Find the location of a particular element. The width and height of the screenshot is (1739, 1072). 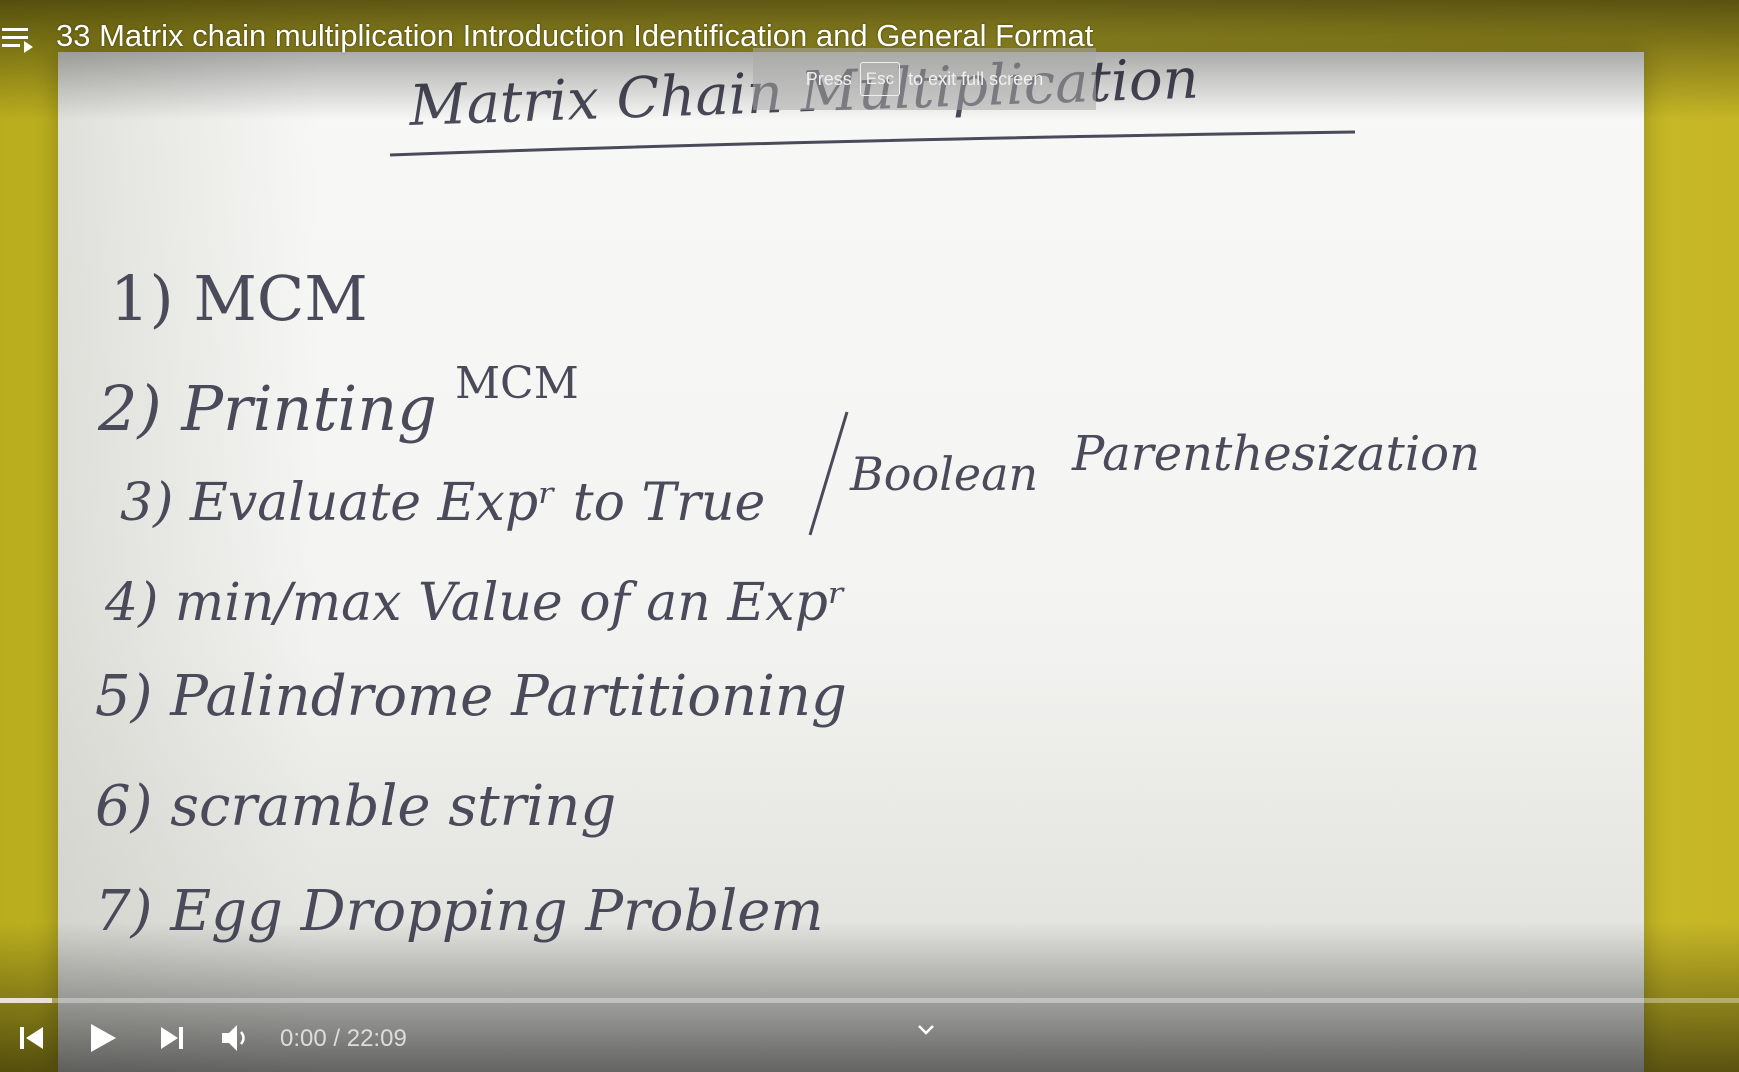

next-button is located at coordinates (172, 1038).